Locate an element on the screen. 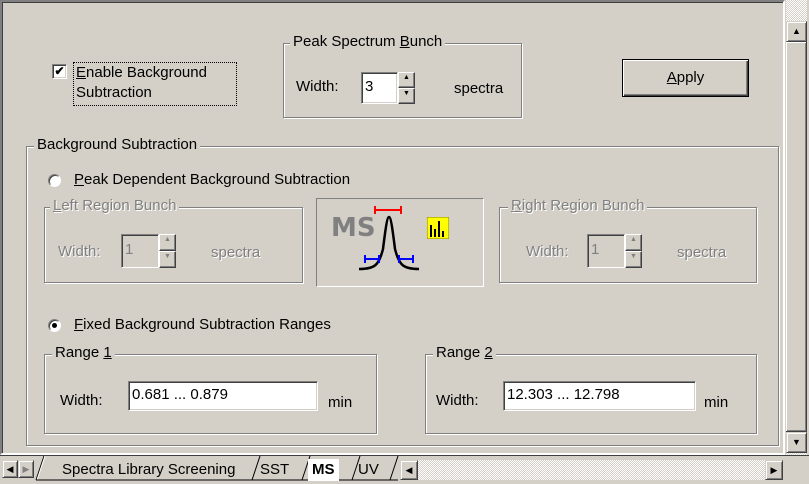  enable-background-label: Enable Background Subtraction is located at coordinates (155, 84).